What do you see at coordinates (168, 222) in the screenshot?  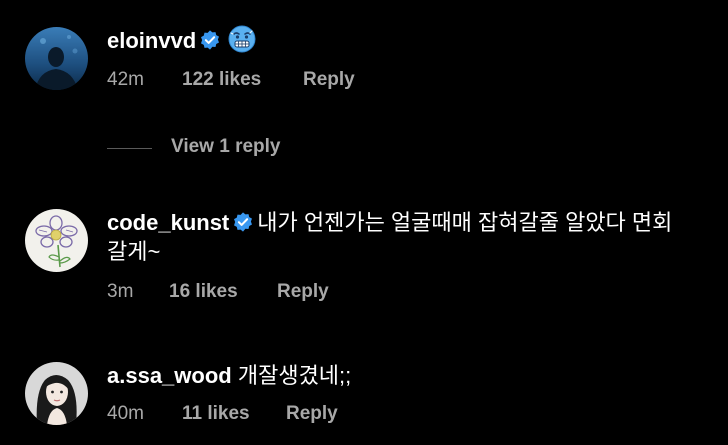 I see `comment-username: code_kunst` at bounding box center [168, 222].